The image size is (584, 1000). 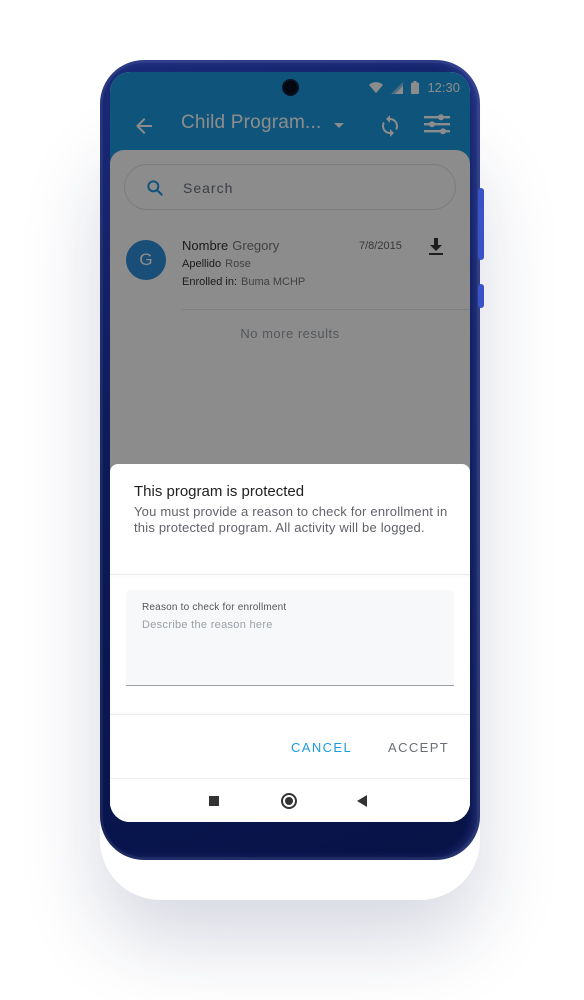 I want to click on nav-back-icon, so click(x=362, y=801).